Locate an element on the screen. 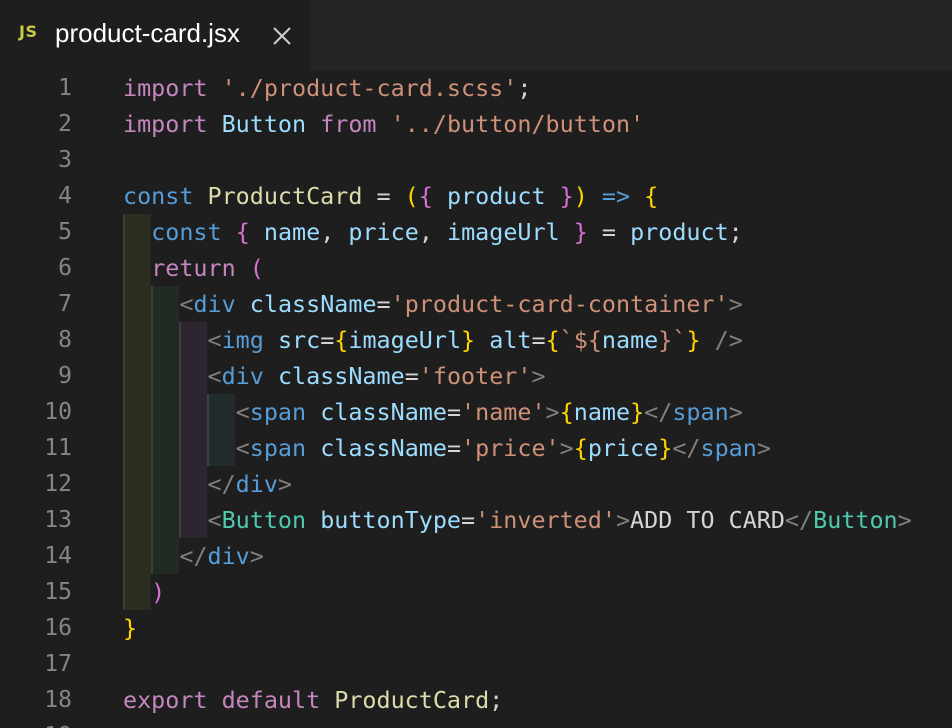 Image resolution: width=952 pixels, height=728 pixels. line-number: 10 is located at coordinates (58, 412).